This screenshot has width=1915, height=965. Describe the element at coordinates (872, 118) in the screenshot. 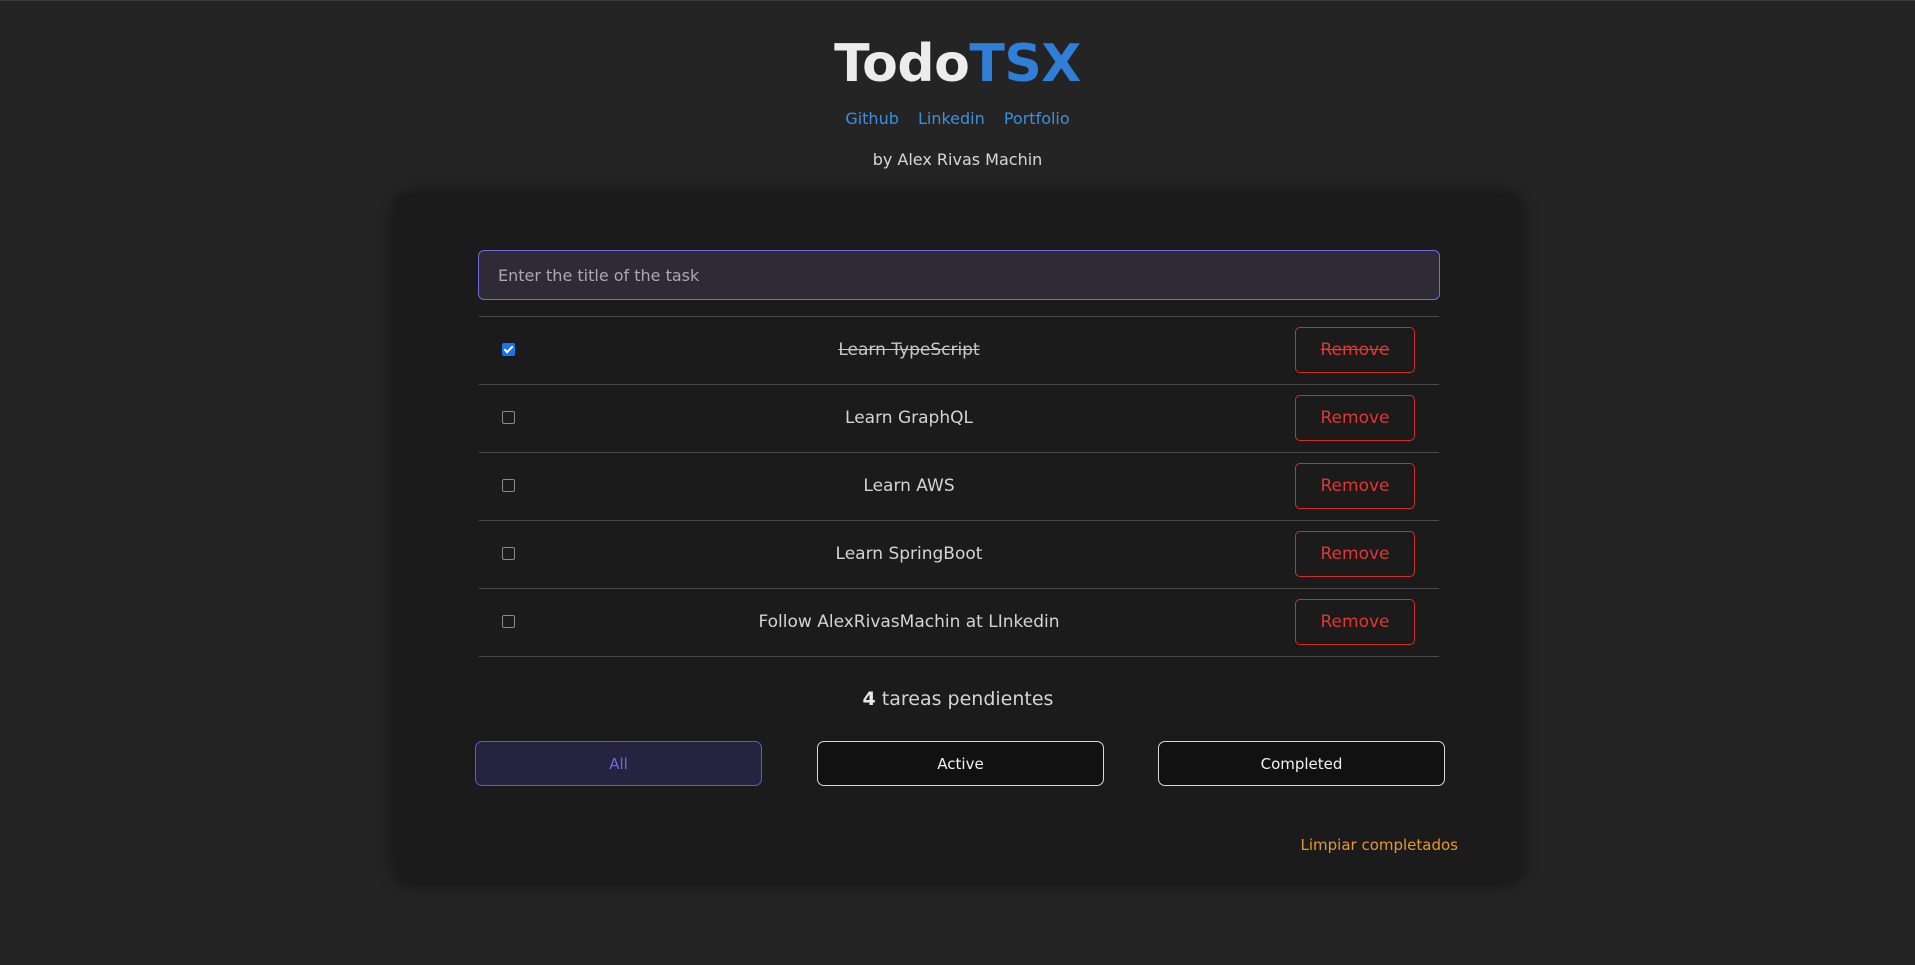

I see `github-link: Github` at that location.